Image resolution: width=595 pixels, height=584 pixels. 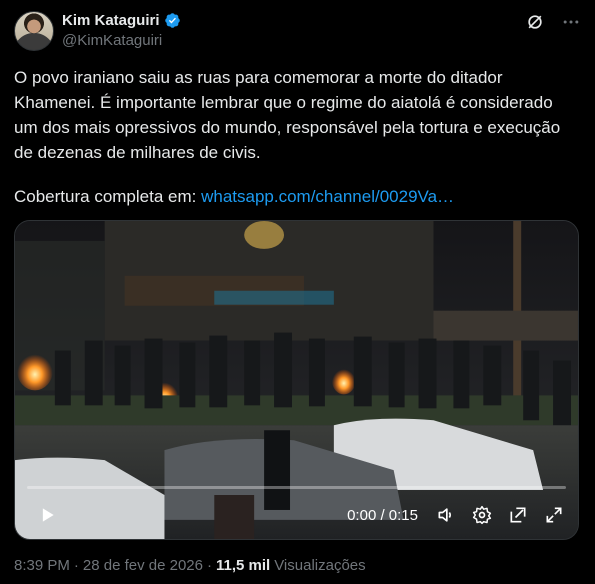 I want to click on author-display-name: Kim Kataguiri, so click(x=111, y=20).